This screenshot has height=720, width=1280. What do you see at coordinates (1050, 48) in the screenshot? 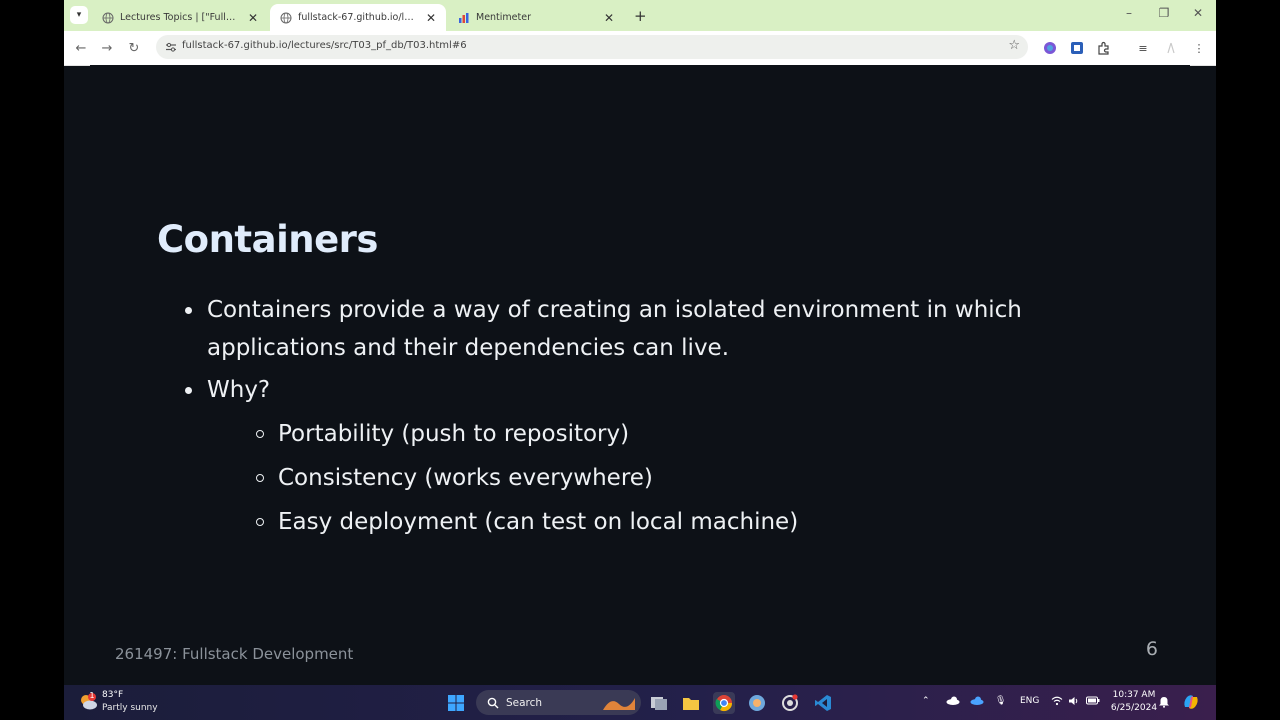
I see `chrome-profile-icon` at bounding box center [1050, 48].